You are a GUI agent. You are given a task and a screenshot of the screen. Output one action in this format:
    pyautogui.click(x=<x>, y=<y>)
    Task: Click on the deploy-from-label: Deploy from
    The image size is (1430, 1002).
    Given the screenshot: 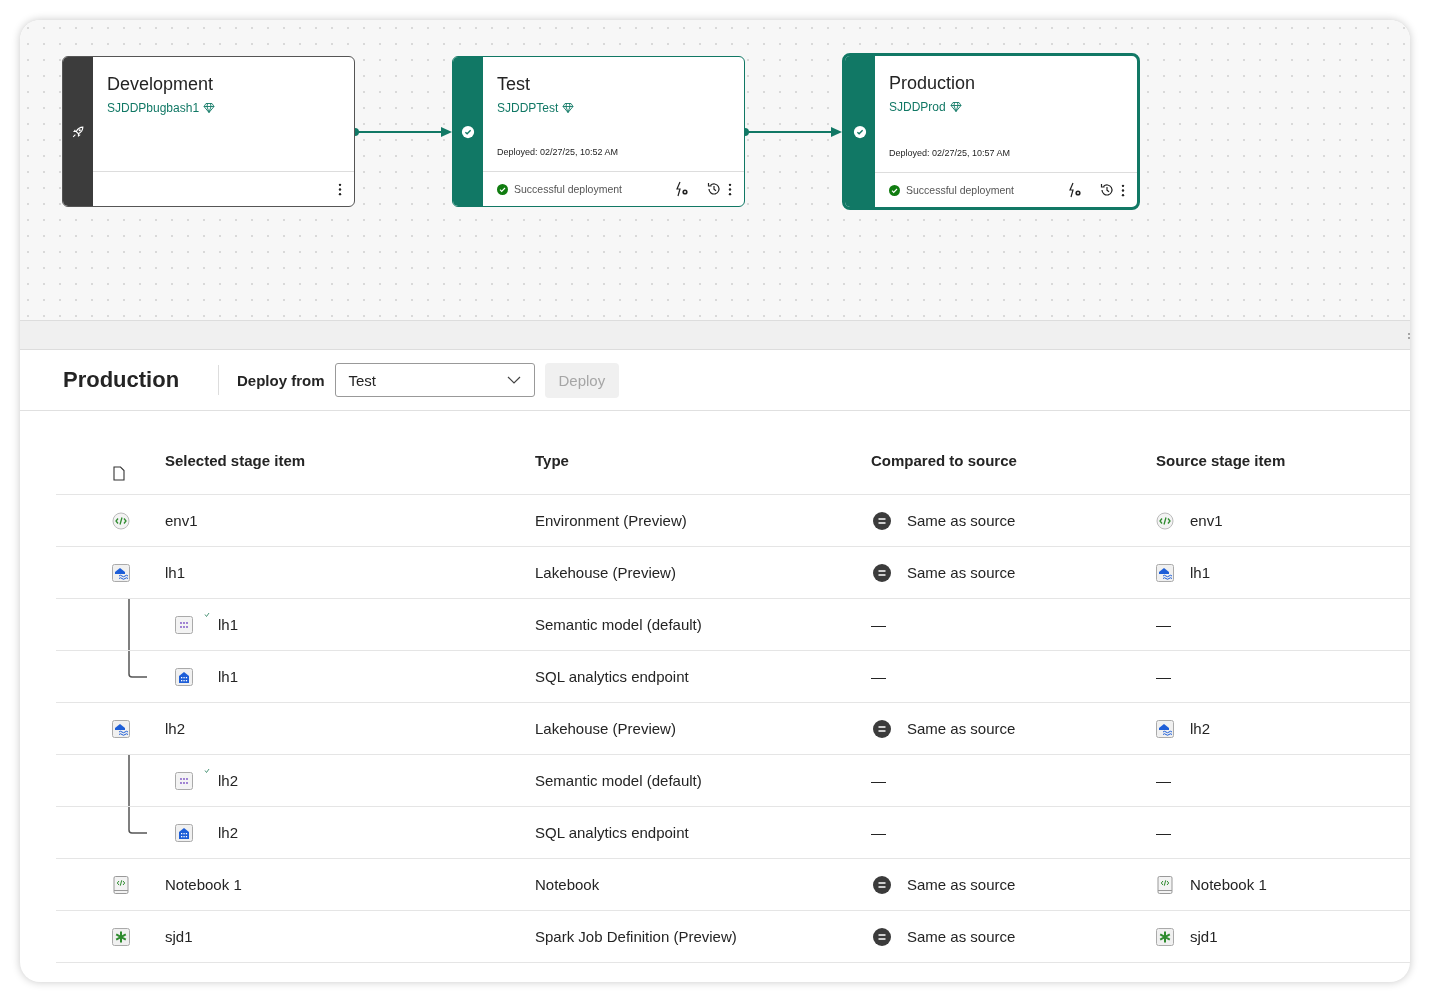 What is the action you would take?
    pyautogui.click(x=281, y=380)
    